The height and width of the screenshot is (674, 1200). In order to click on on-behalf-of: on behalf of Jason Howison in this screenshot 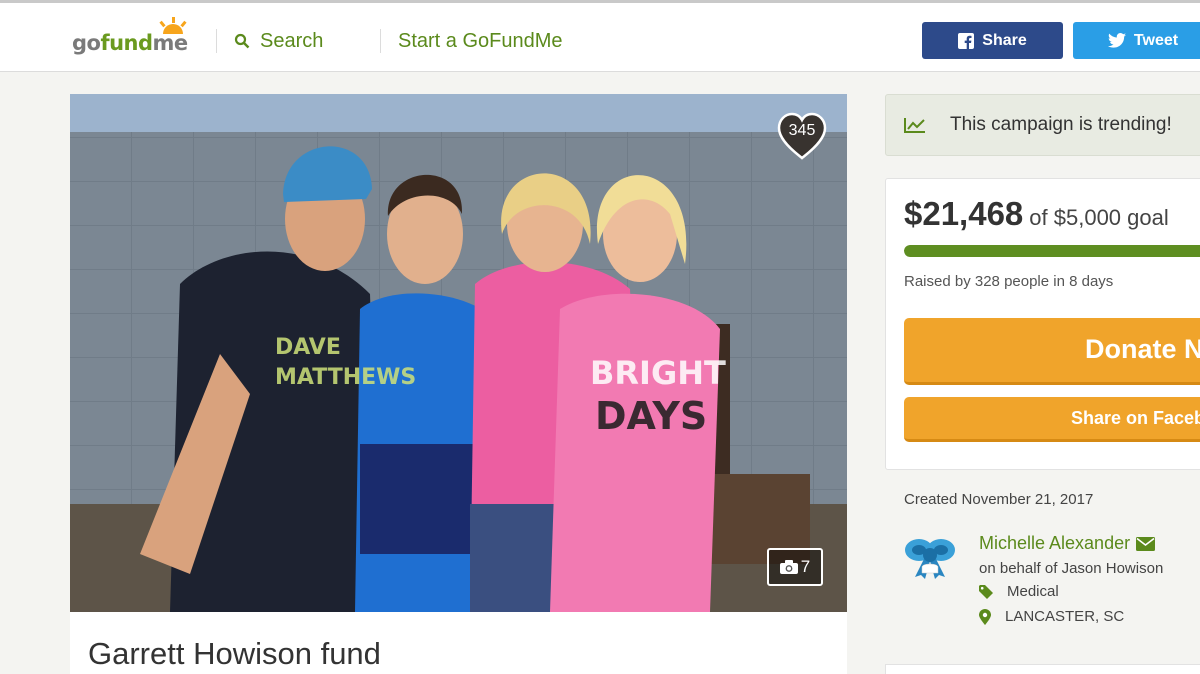, I will do `click(1071, 568)`.